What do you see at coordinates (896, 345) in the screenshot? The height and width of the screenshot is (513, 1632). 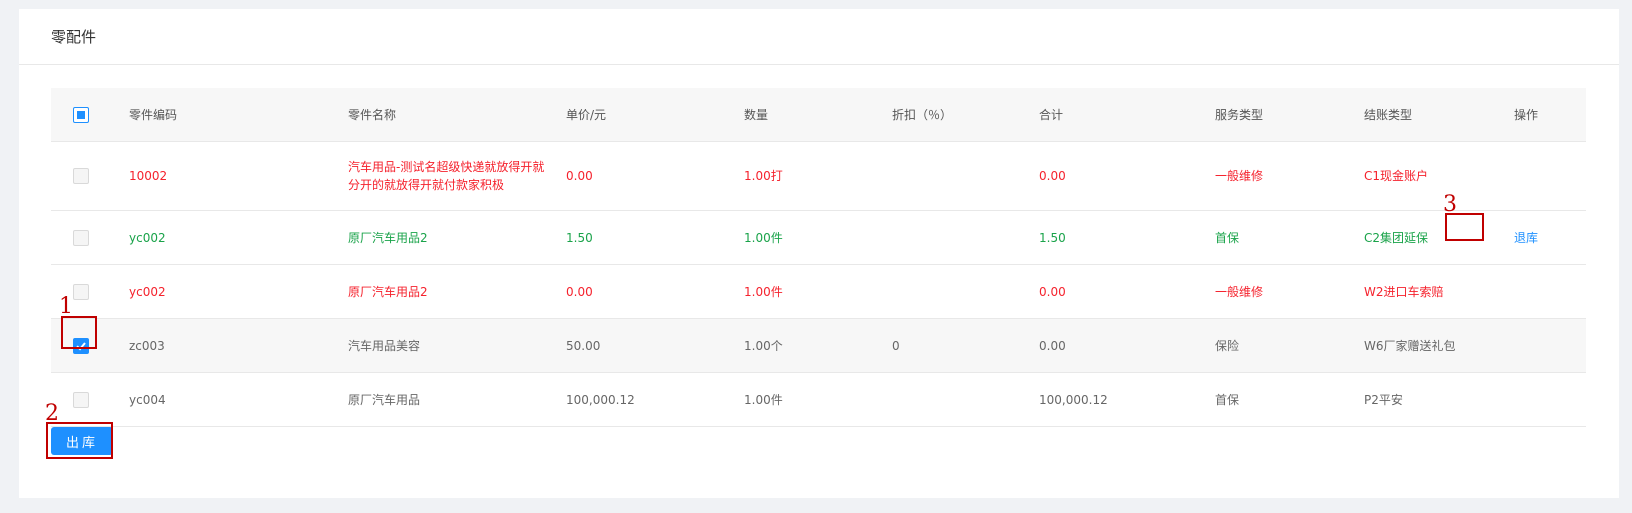 I see `cell-discount: 0` at bounding box center [896, 345].